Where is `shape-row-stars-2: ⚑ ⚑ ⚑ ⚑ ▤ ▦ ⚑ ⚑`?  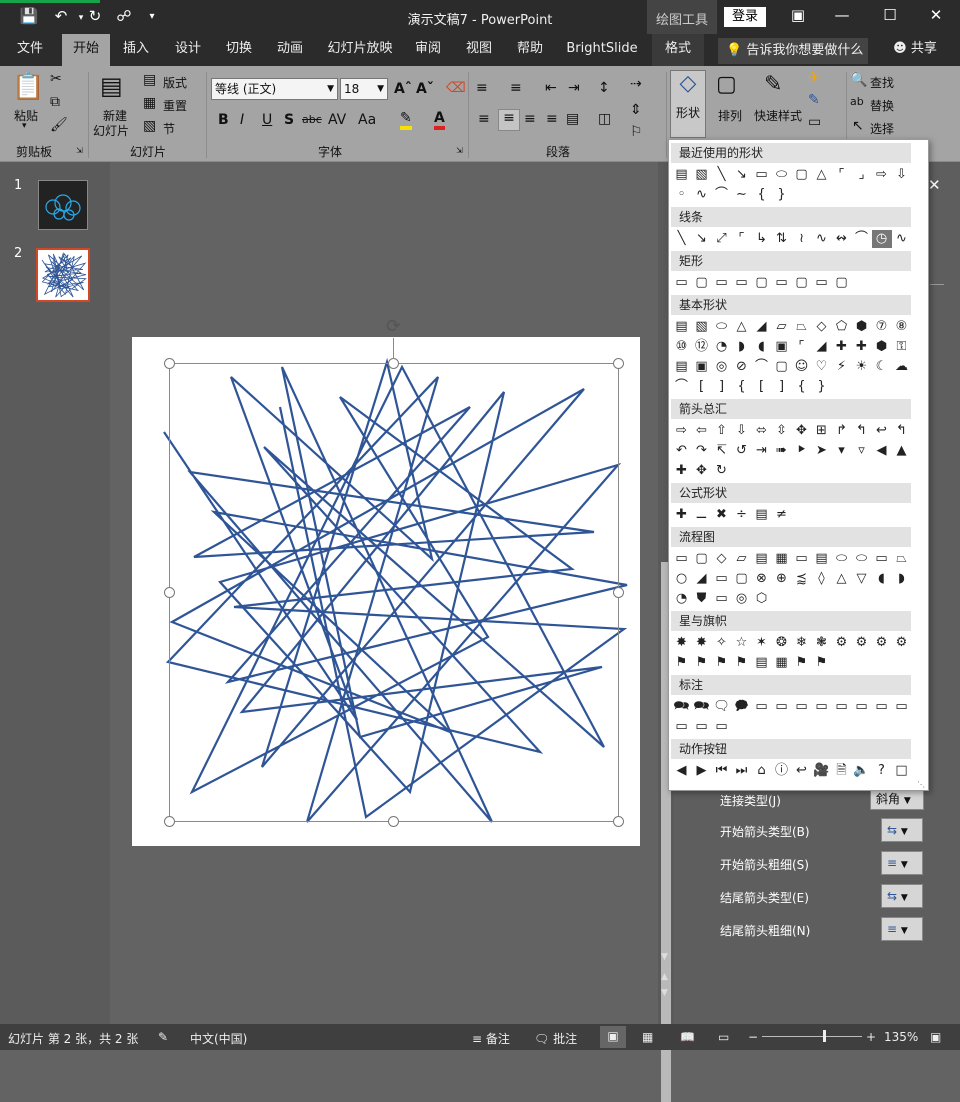
shape-row-stars-2: ⚑ ⚑ ⚑ ⚑ ▤ ▦ ⚑ ⚑ is located at coordinates (752, 663).